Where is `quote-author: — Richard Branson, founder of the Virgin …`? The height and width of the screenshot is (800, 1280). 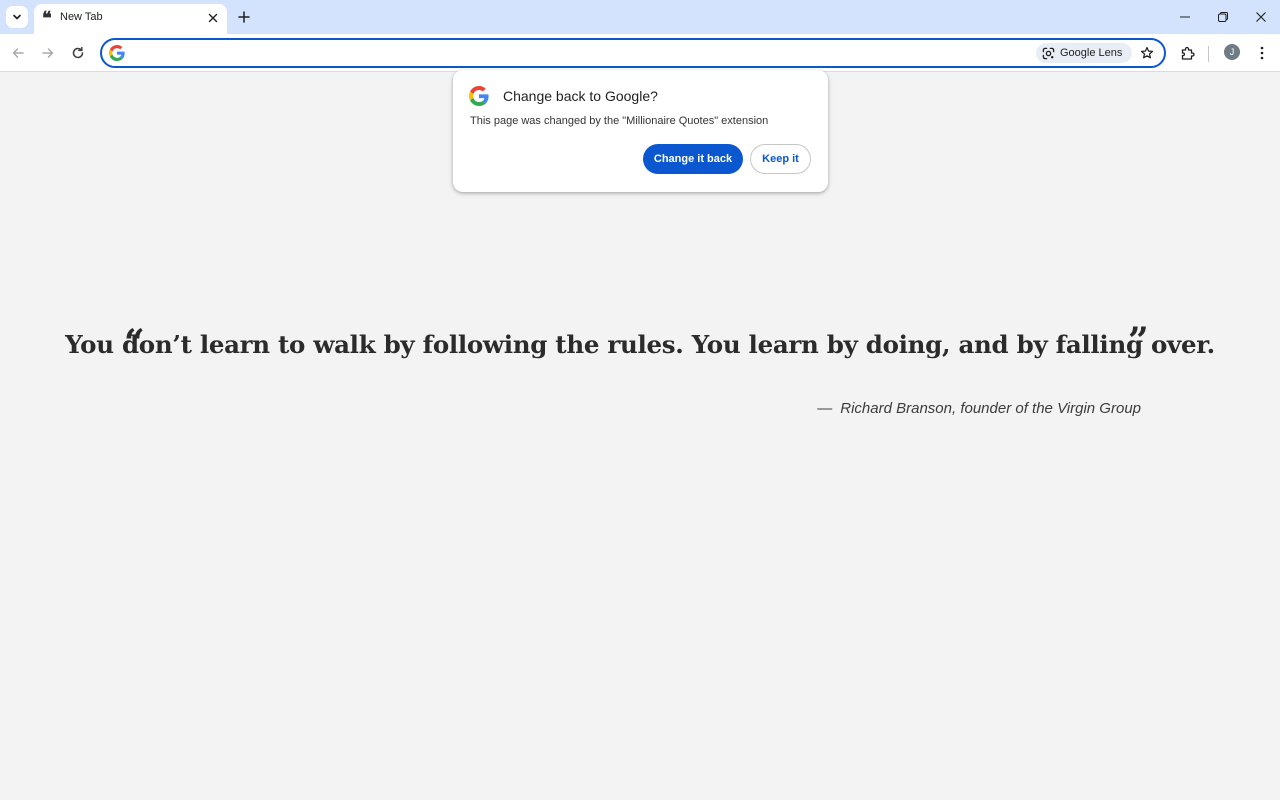
quote-author: — Richard Branson, founder of the Virgin … is located at coordinates (979, 408).